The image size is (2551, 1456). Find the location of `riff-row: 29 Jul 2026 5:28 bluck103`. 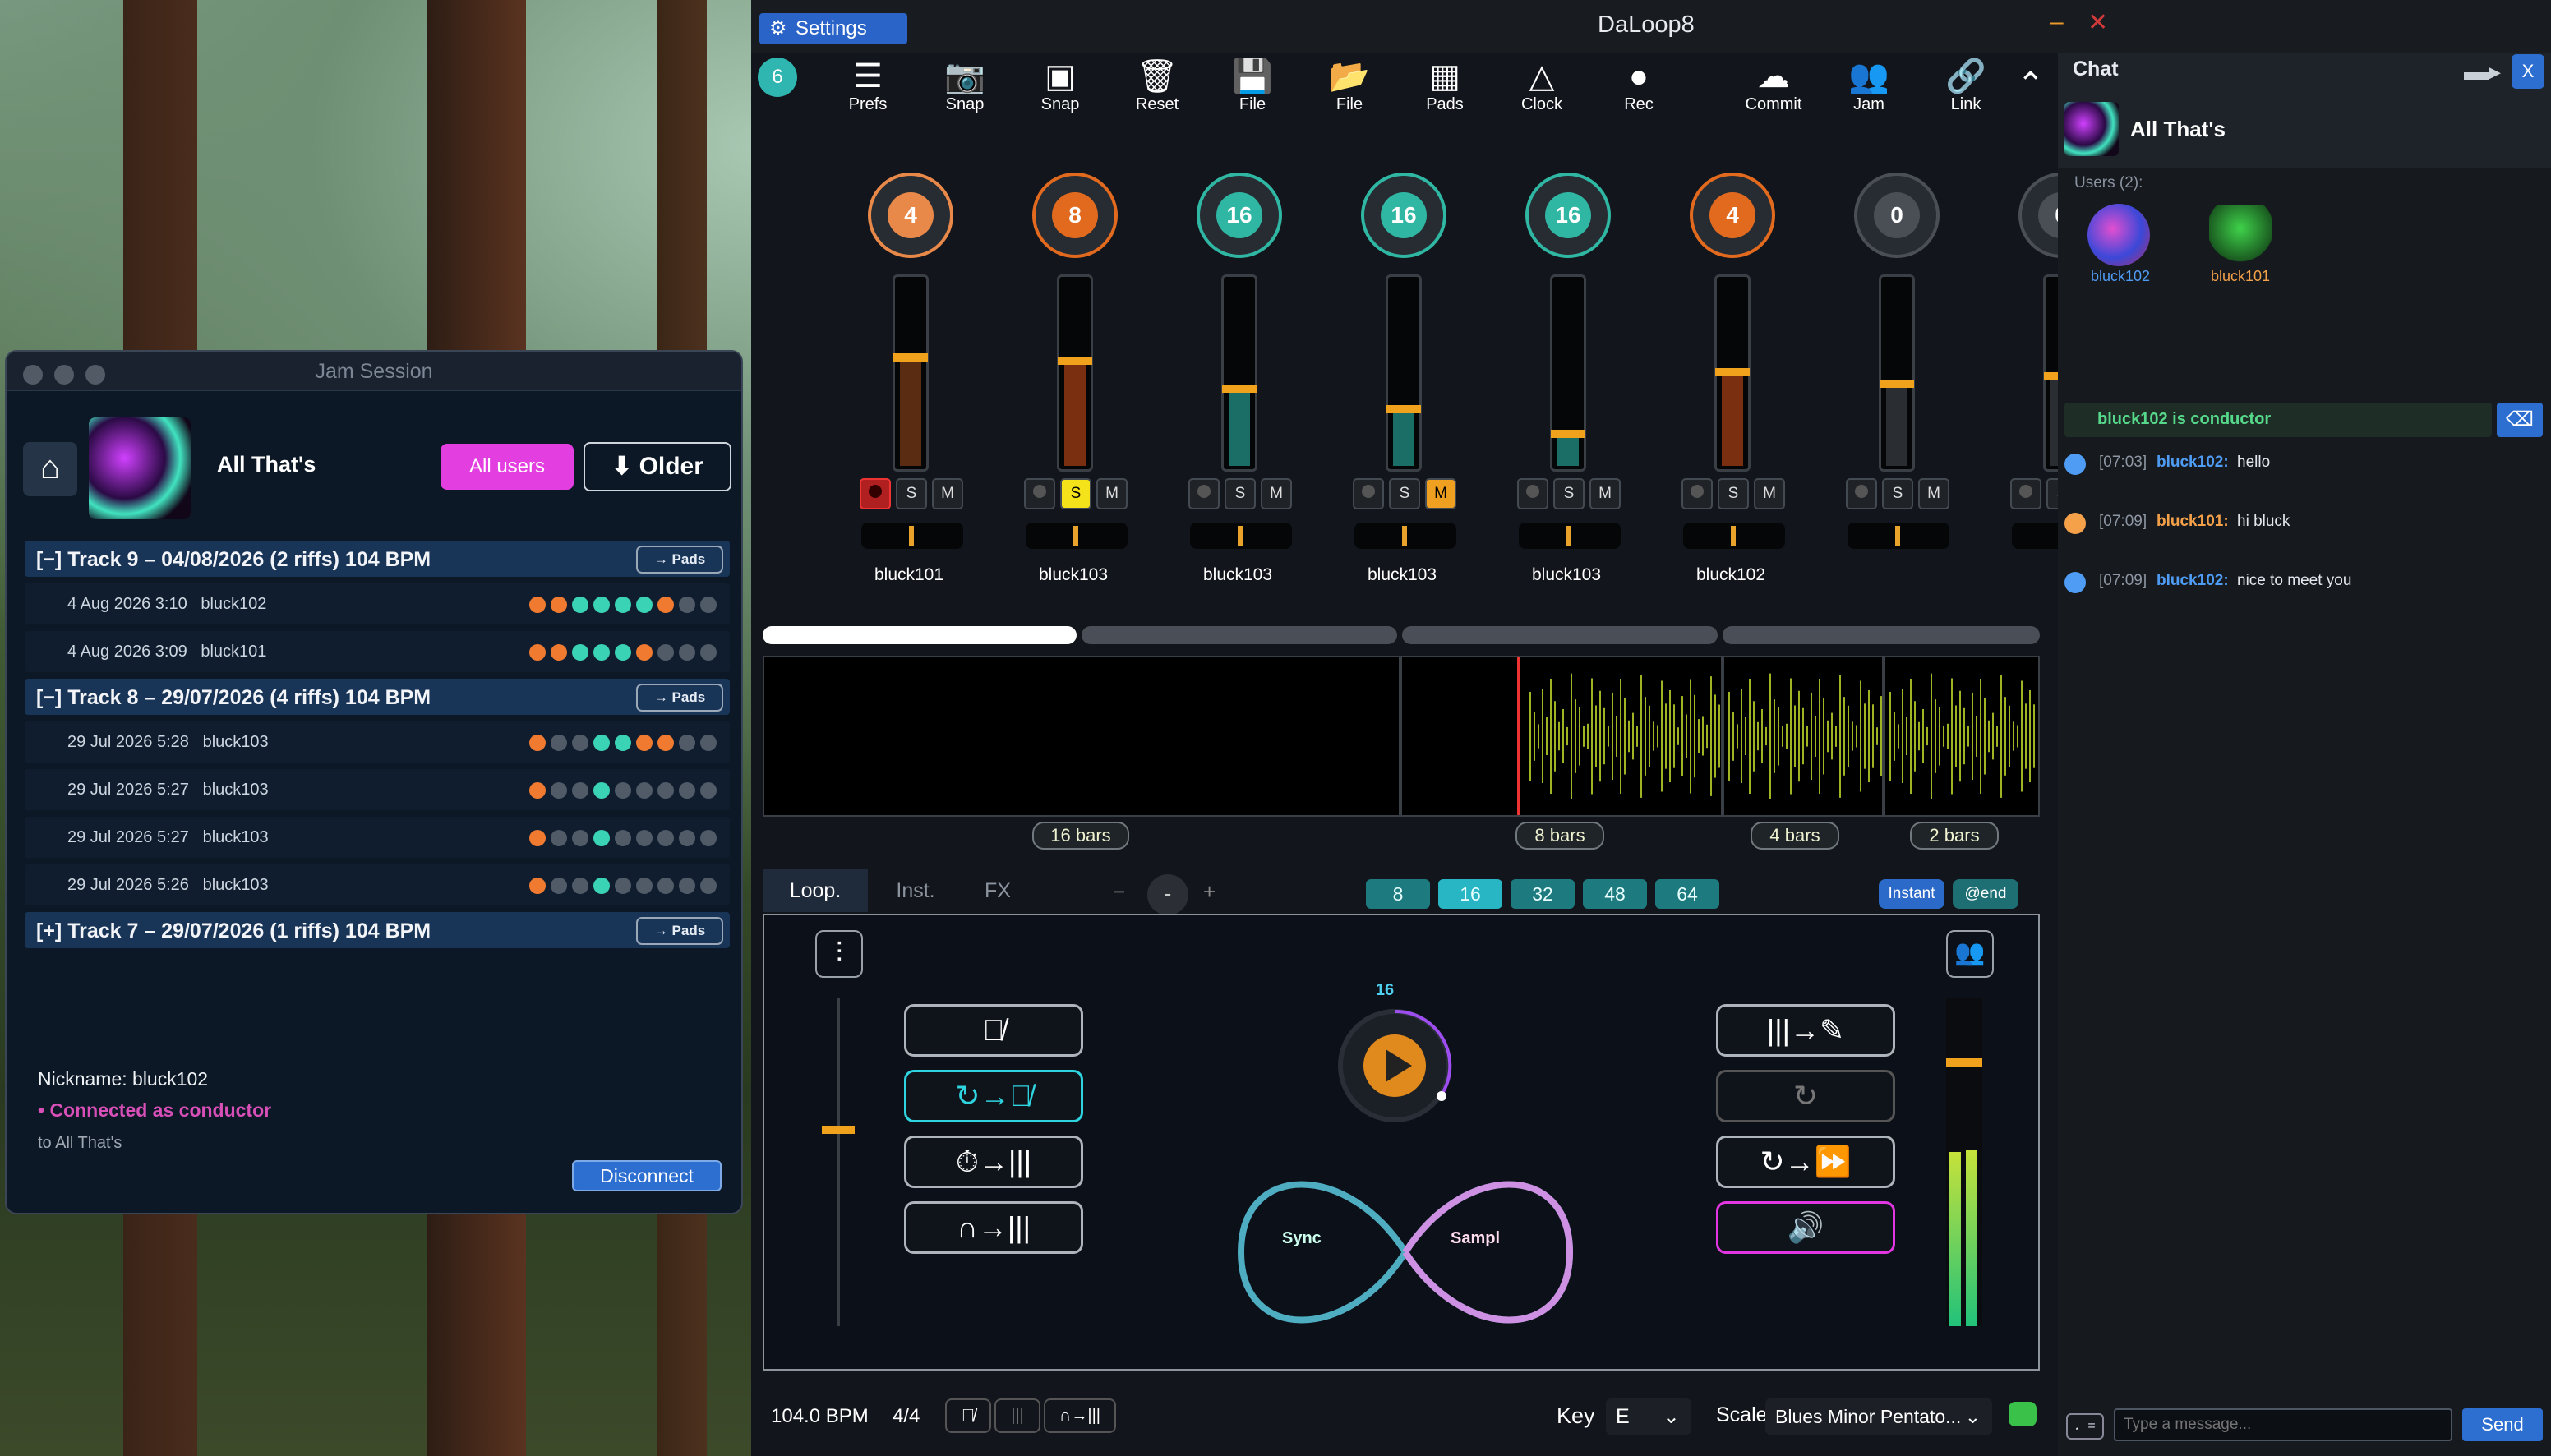

riff-row: 29 Jul 2026 5:28 bluck103 is located at coordinates (377, 742).